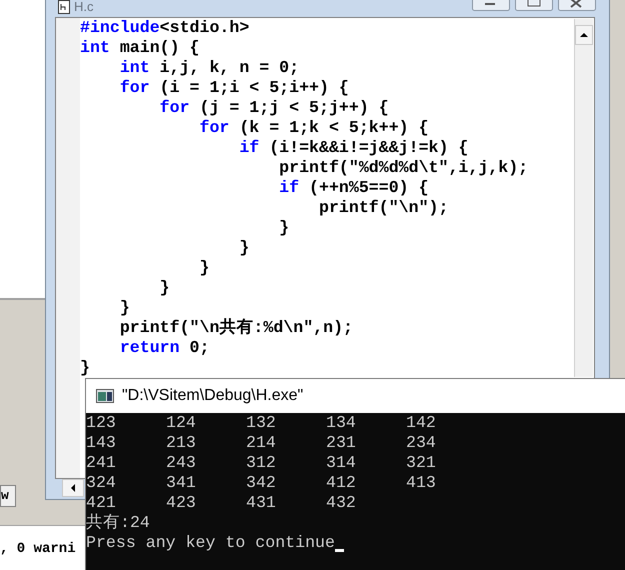 The width and height of the screenshot is (625, 570). I want to click on workspace-tab: w, so click(8, 496).